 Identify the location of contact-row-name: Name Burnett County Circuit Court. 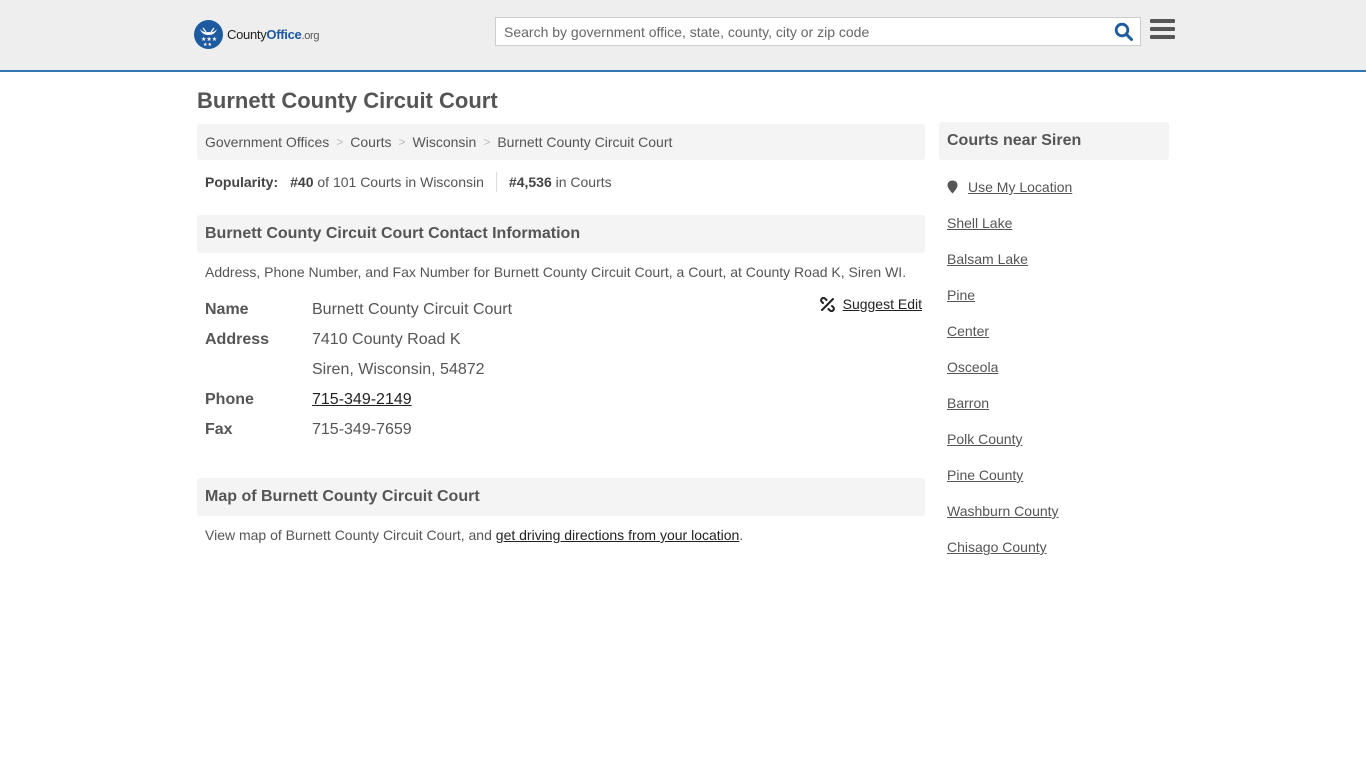
(561, 310).